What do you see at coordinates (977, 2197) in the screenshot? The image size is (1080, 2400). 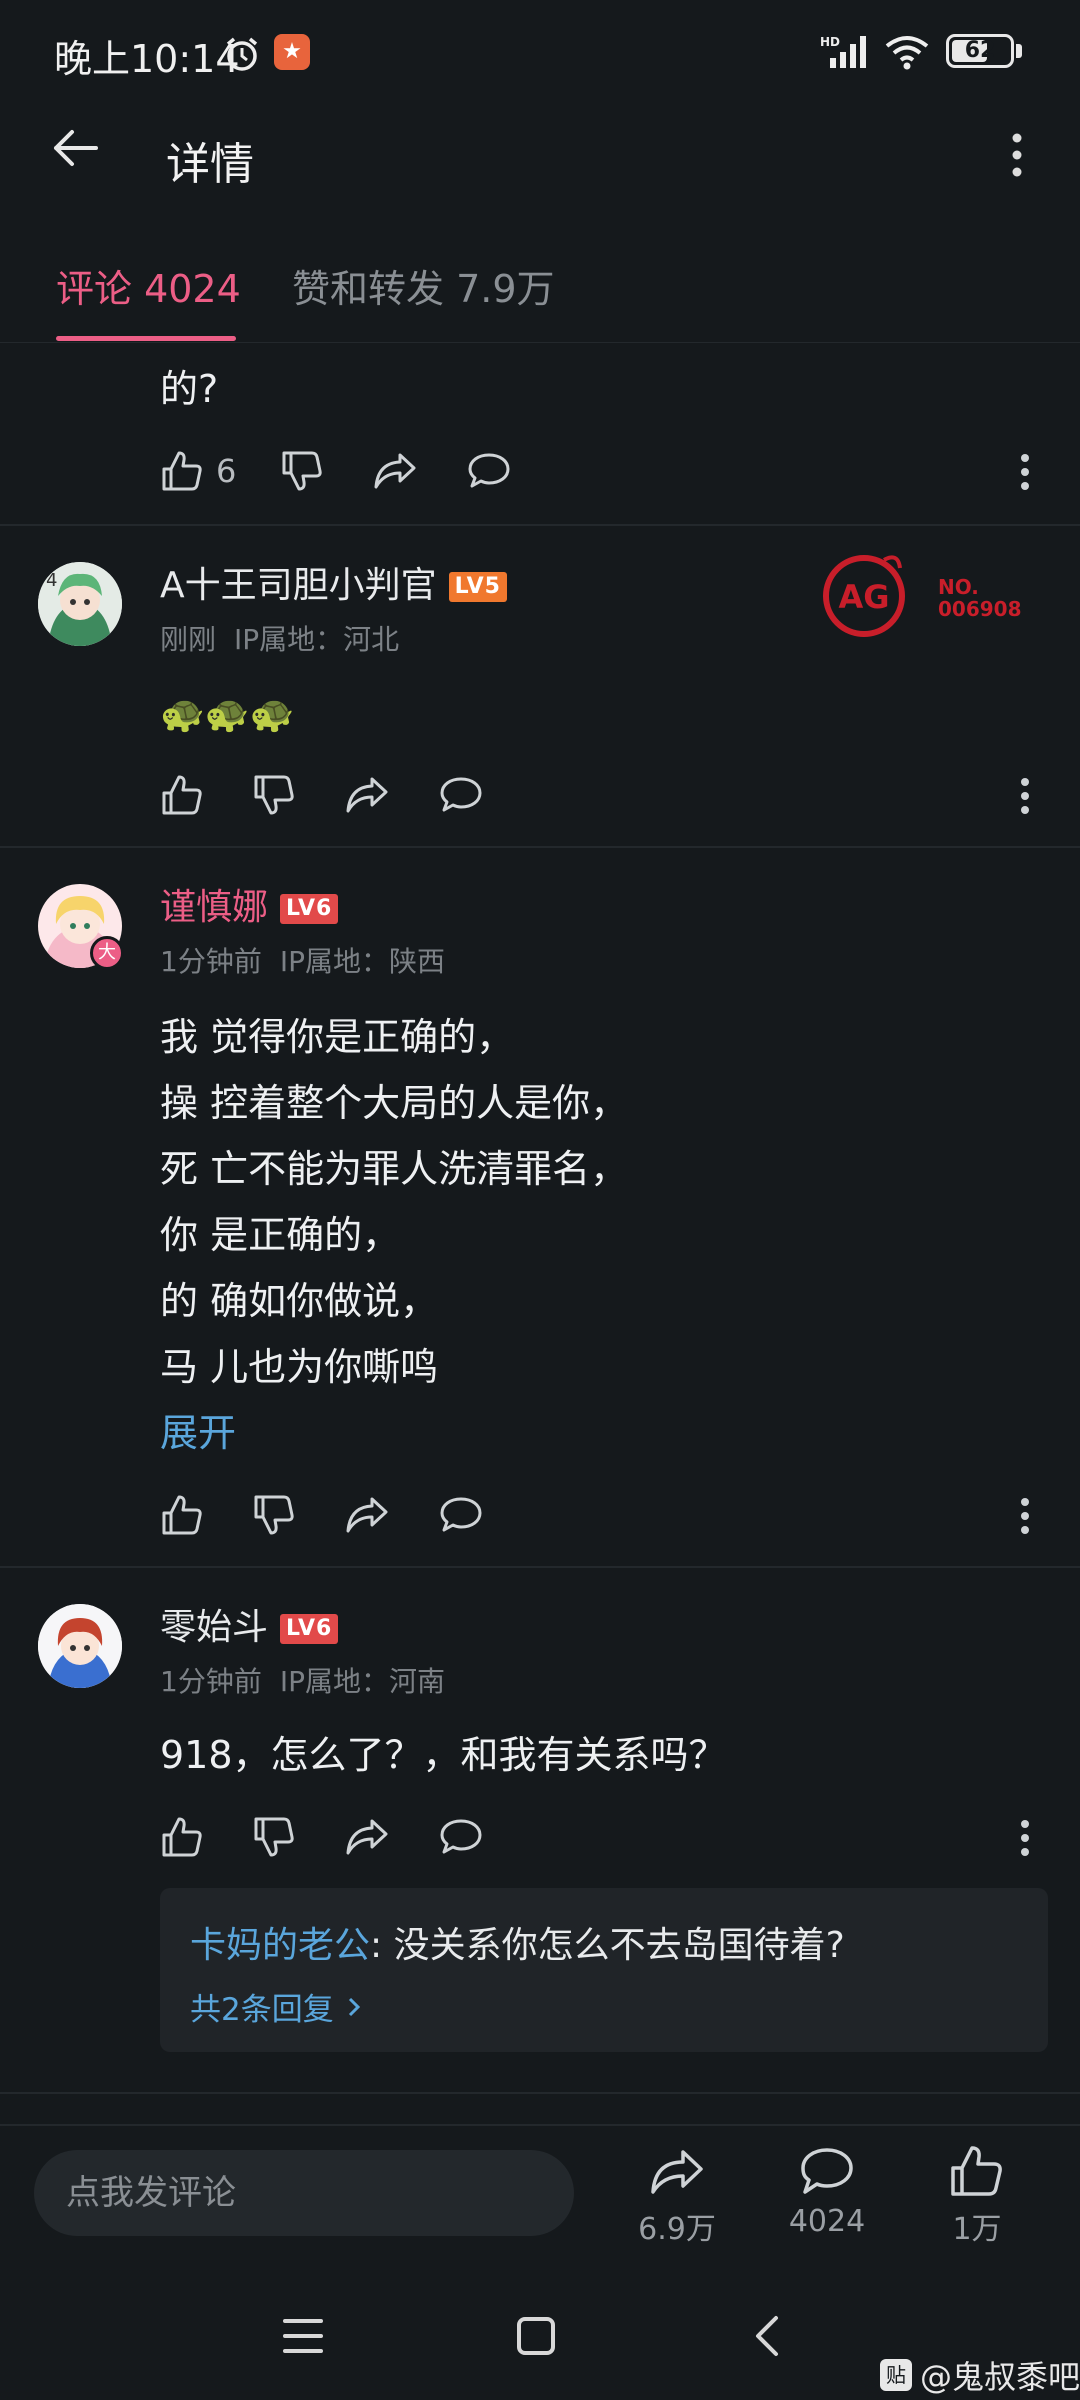 I see `like-post-button: 1万` at bounding box center [977, 2197].